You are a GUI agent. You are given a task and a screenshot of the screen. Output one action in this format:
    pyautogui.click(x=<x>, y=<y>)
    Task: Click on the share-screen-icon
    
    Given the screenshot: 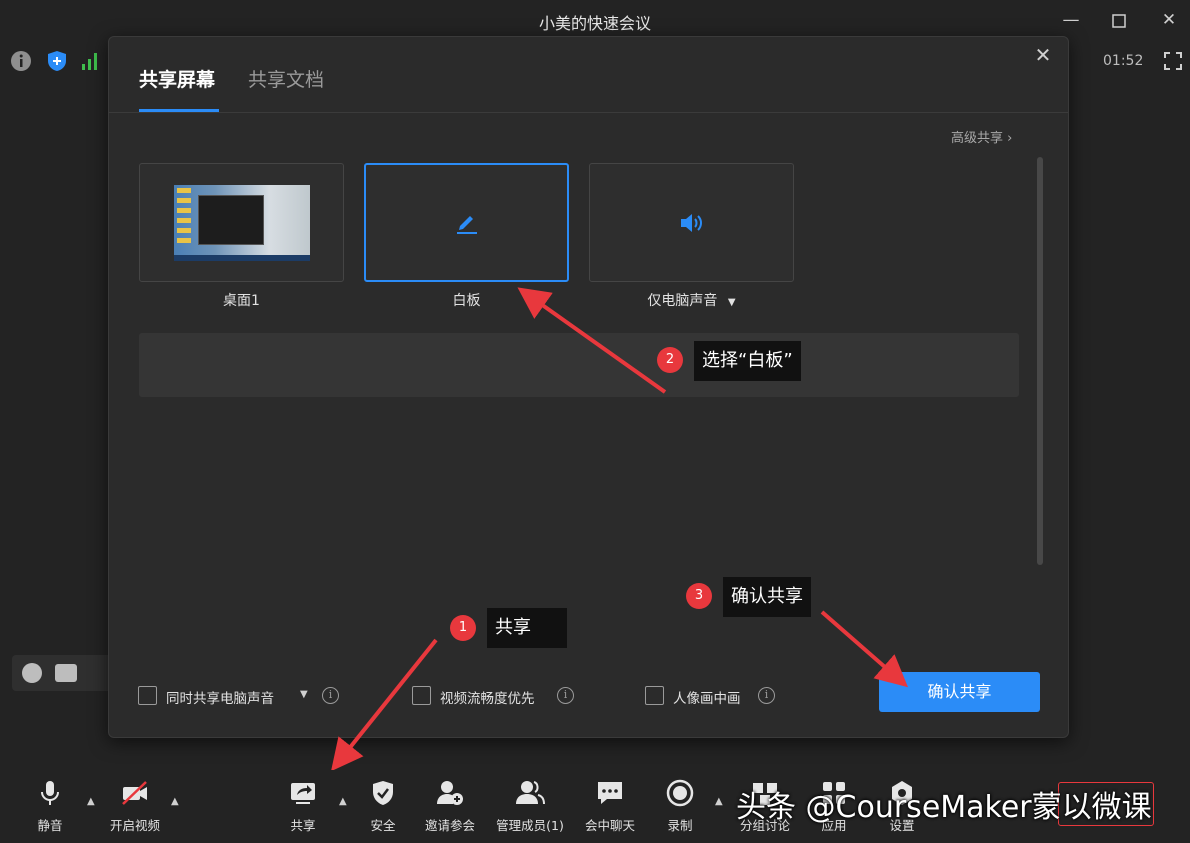 What is the action you would take?
    pyautogui.click(x=303, y=793)
    